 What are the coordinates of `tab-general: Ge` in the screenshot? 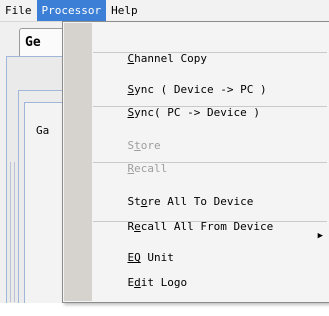 It's located at (43, 42).